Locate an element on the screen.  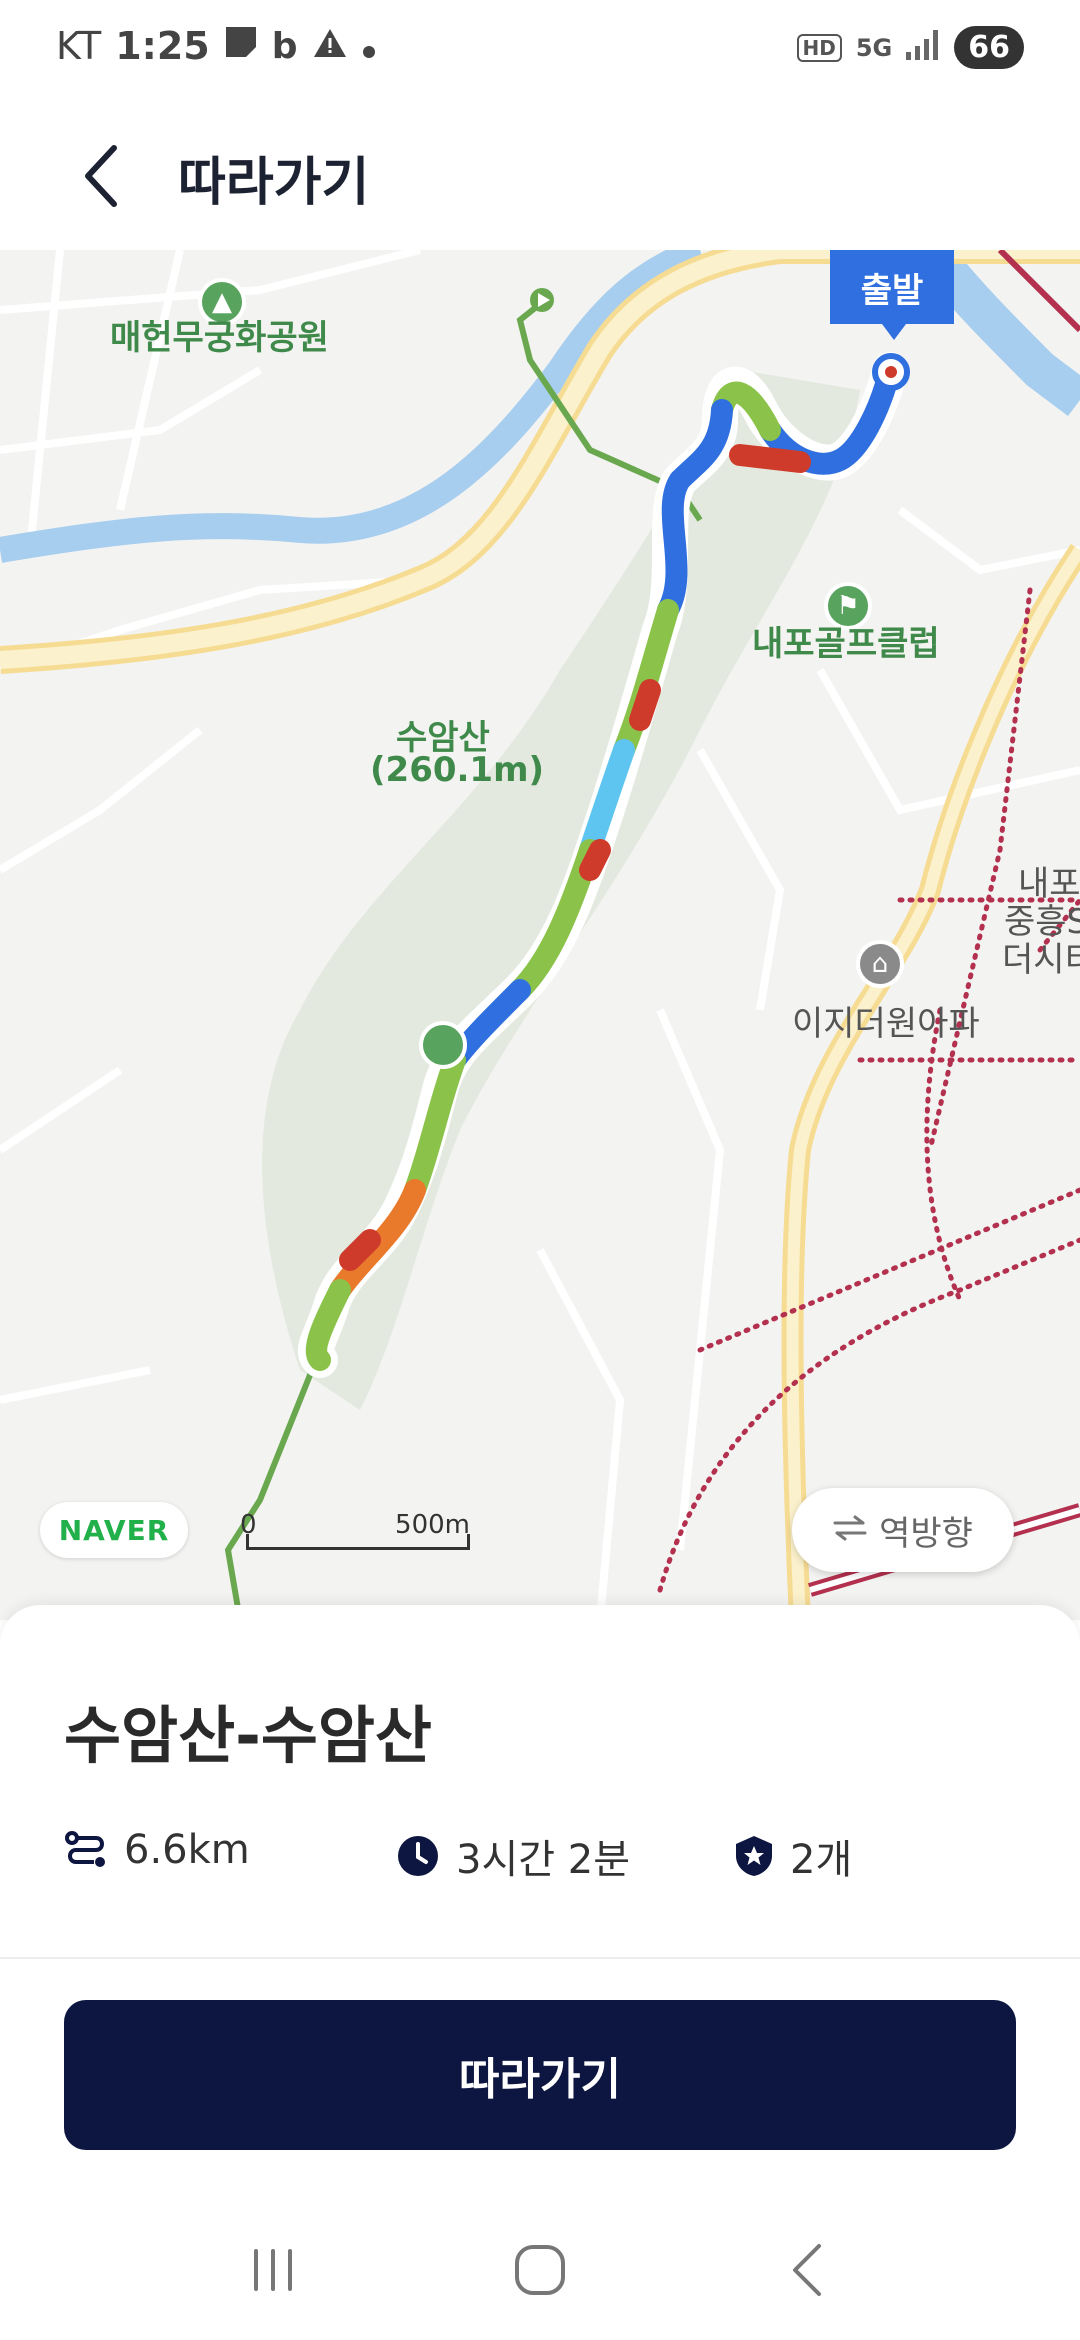
app-header: 따라가기 is located at coordinates (540, 175).